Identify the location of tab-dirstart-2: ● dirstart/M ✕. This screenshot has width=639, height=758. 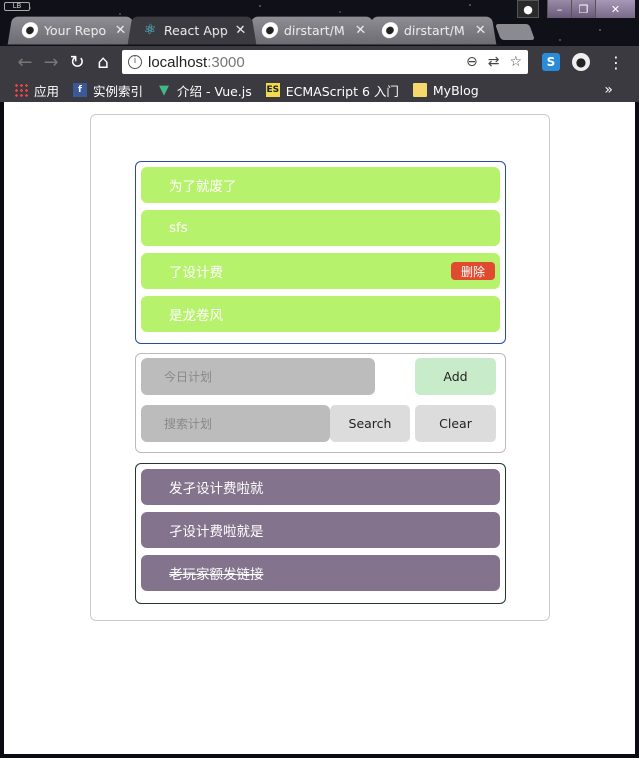
(432, 30).